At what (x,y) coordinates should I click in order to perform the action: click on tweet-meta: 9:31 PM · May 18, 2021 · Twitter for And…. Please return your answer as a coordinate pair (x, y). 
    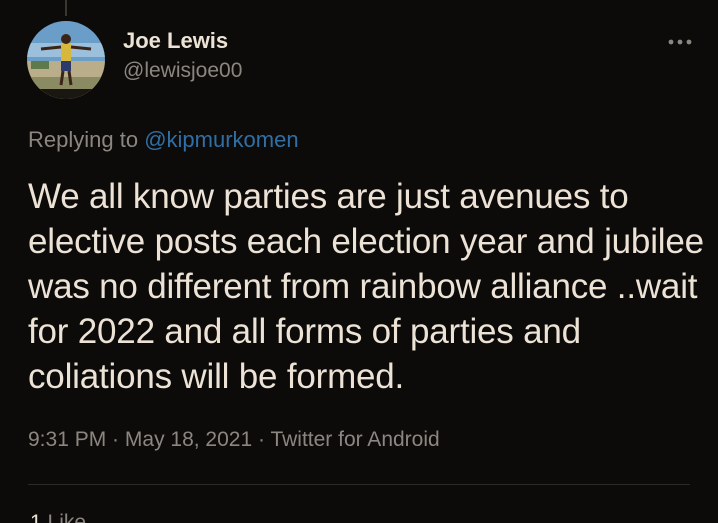
    Looking at the image, I should click on (234, 440).